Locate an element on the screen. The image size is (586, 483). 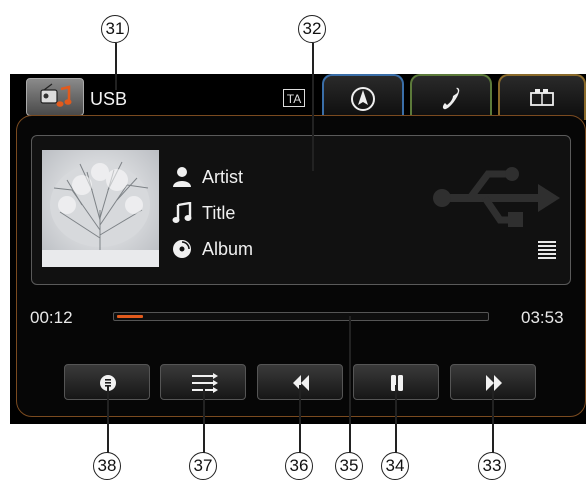
tab-navigation is located at coordinates (363, 97).